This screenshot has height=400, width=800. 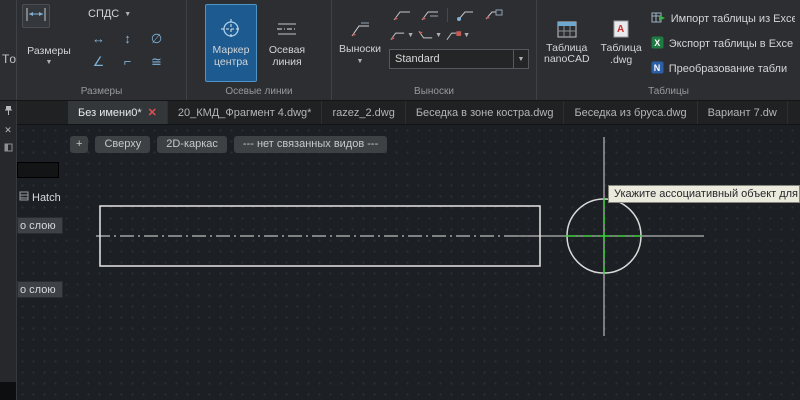 What do you see at coordinates (8, 130) in the screenshot?
I see `close-icon: ✕` at bounding box center [8, 130].